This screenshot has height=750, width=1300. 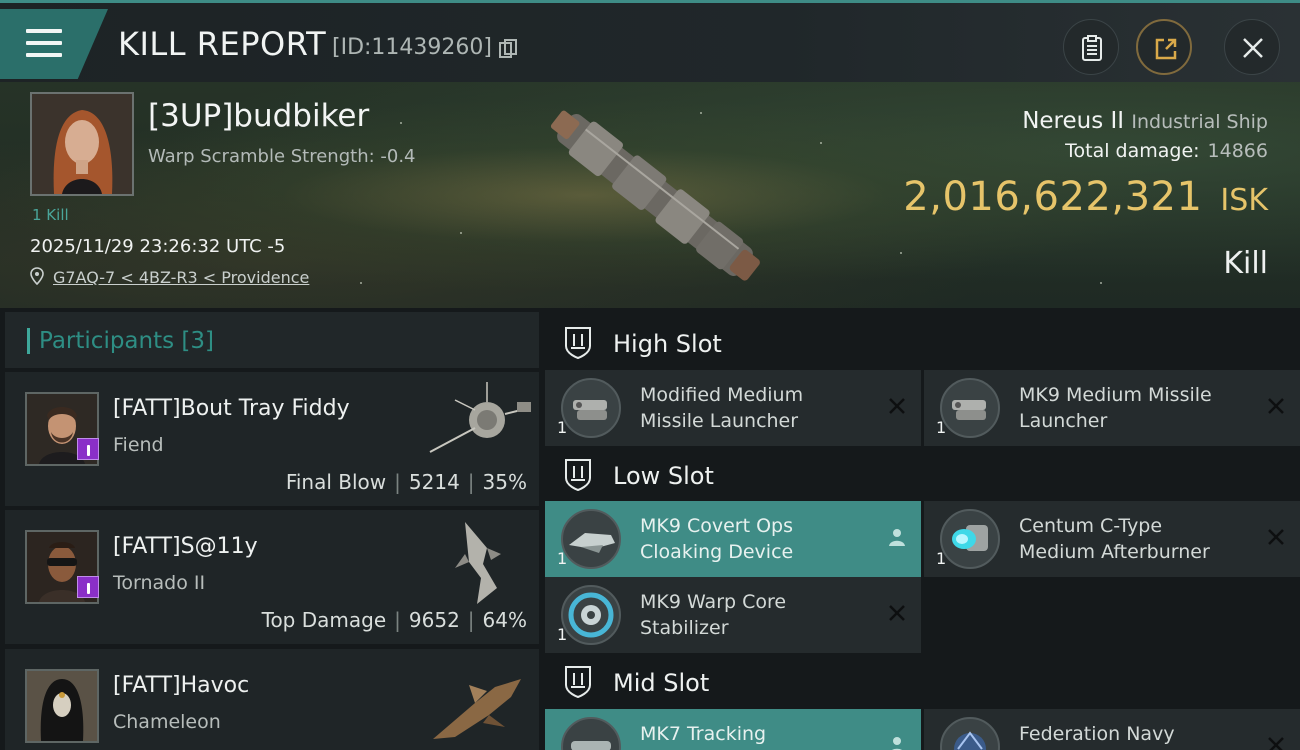 I want to click on isk-amount: 2,016,622,321, so click(x=1053, y=197).